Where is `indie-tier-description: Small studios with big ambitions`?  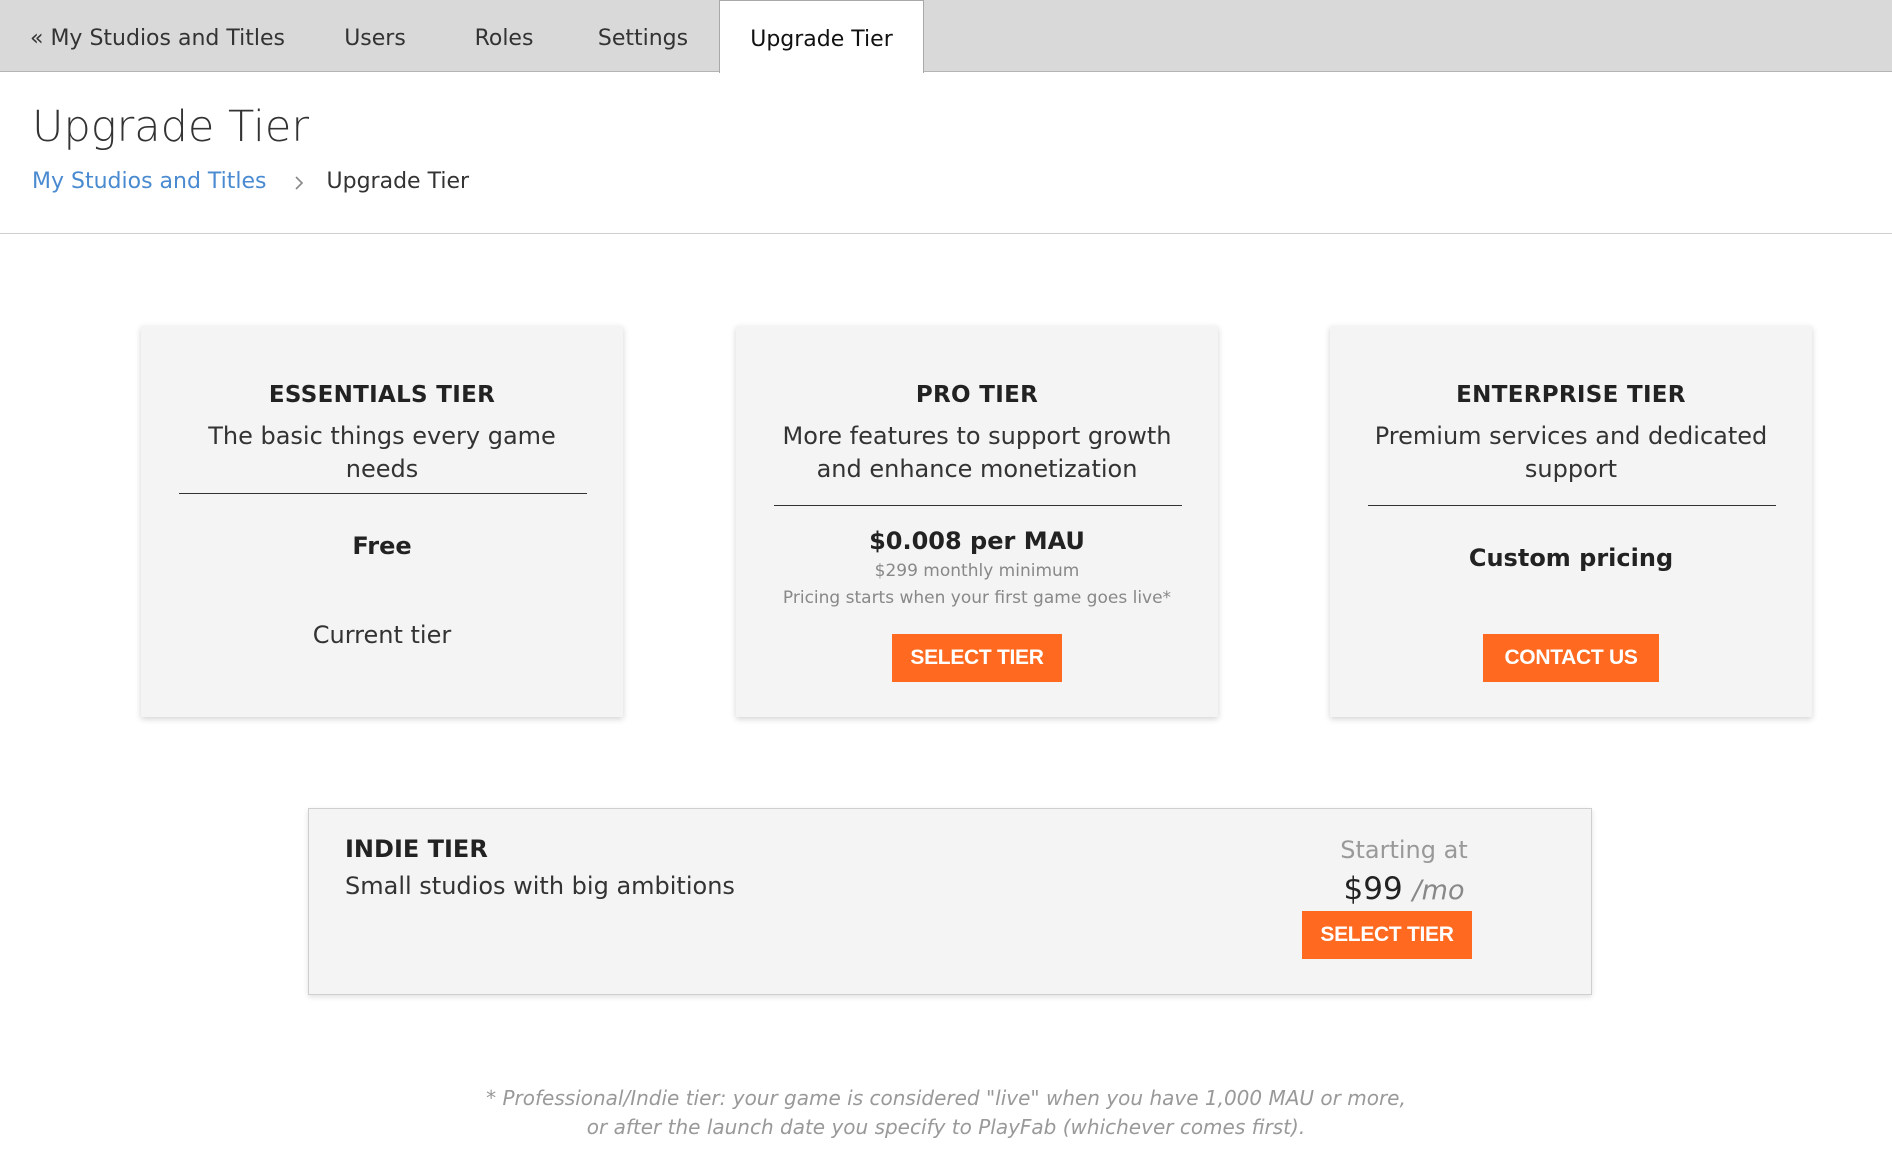 indie-tier-description: Small studios with big ambitions is located at coordinates (540, 886).